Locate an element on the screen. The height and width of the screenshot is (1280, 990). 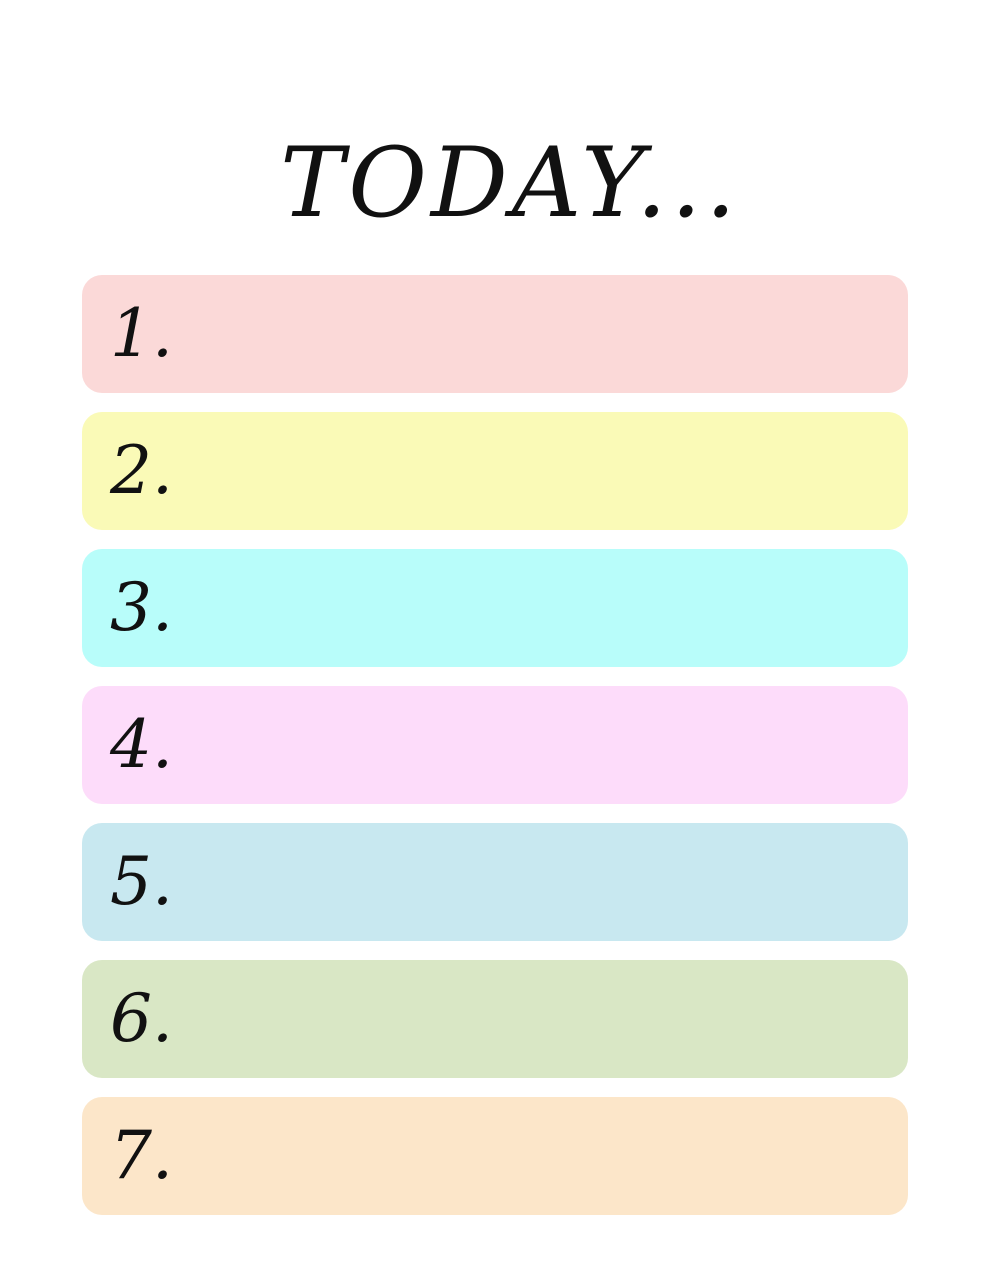
item-number: 7. is located at coordinates (141, 1155).